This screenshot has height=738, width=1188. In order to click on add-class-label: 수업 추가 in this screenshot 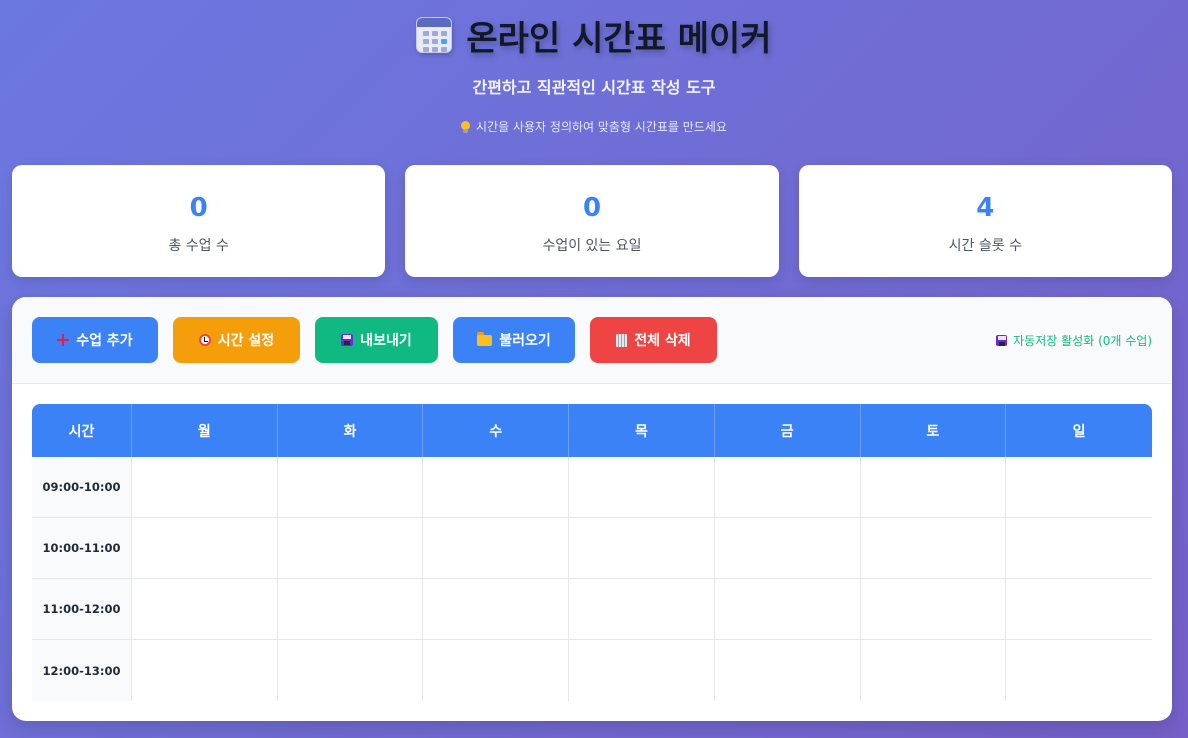, I will do `click(104, 341)`.